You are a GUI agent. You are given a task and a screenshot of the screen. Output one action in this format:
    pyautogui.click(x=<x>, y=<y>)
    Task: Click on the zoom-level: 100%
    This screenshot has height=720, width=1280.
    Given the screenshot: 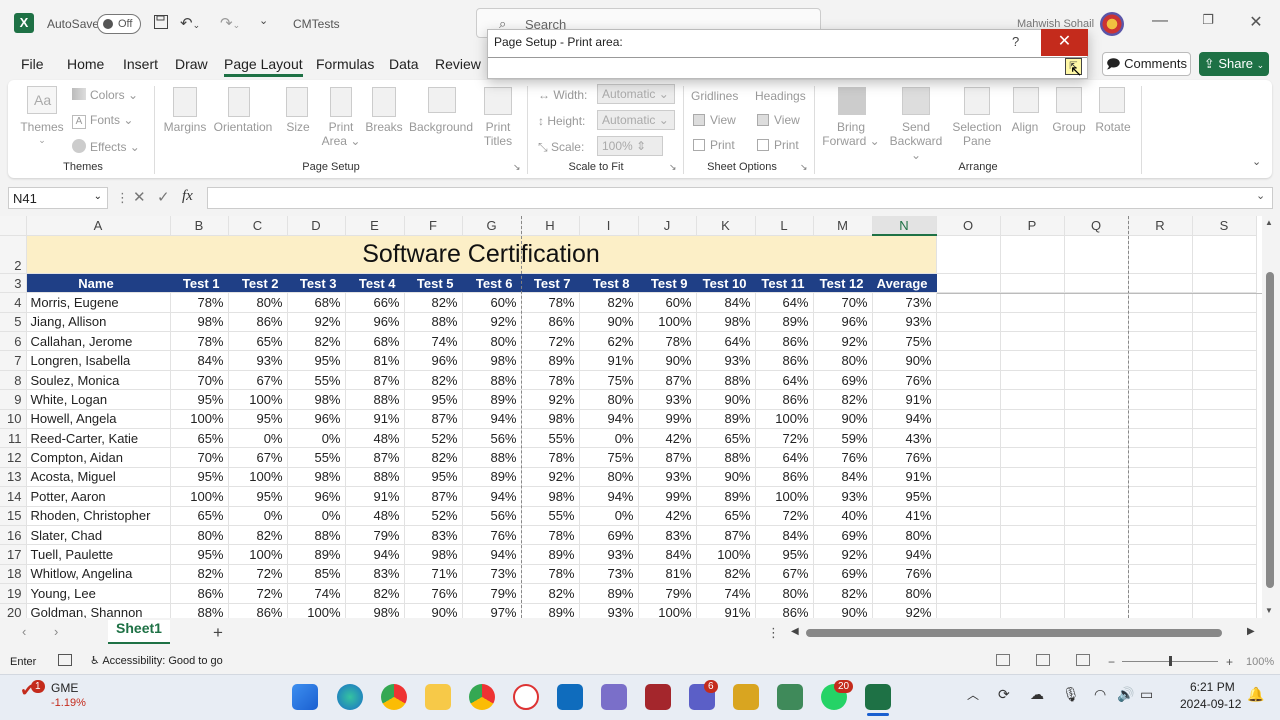 What is the action you would take?
    pyautogui.click(x=1260, y=662)
    